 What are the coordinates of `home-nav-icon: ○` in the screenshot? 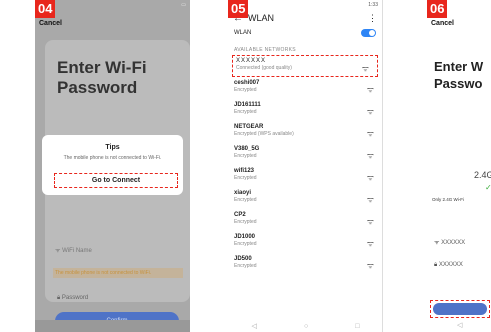 It's located at (306, 326).